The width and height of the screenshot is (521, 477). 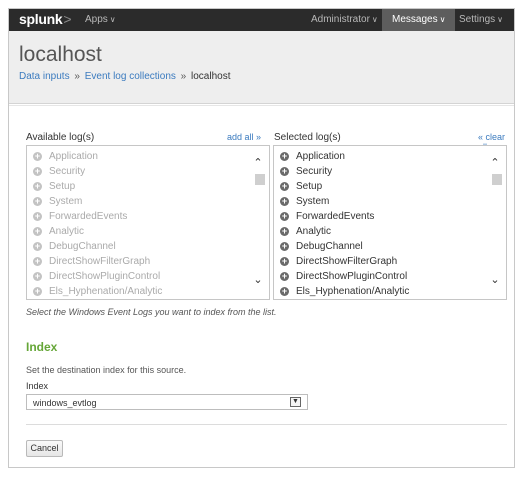 I want to click on splunk-logo: splunk>, so click(x=45, y=19).